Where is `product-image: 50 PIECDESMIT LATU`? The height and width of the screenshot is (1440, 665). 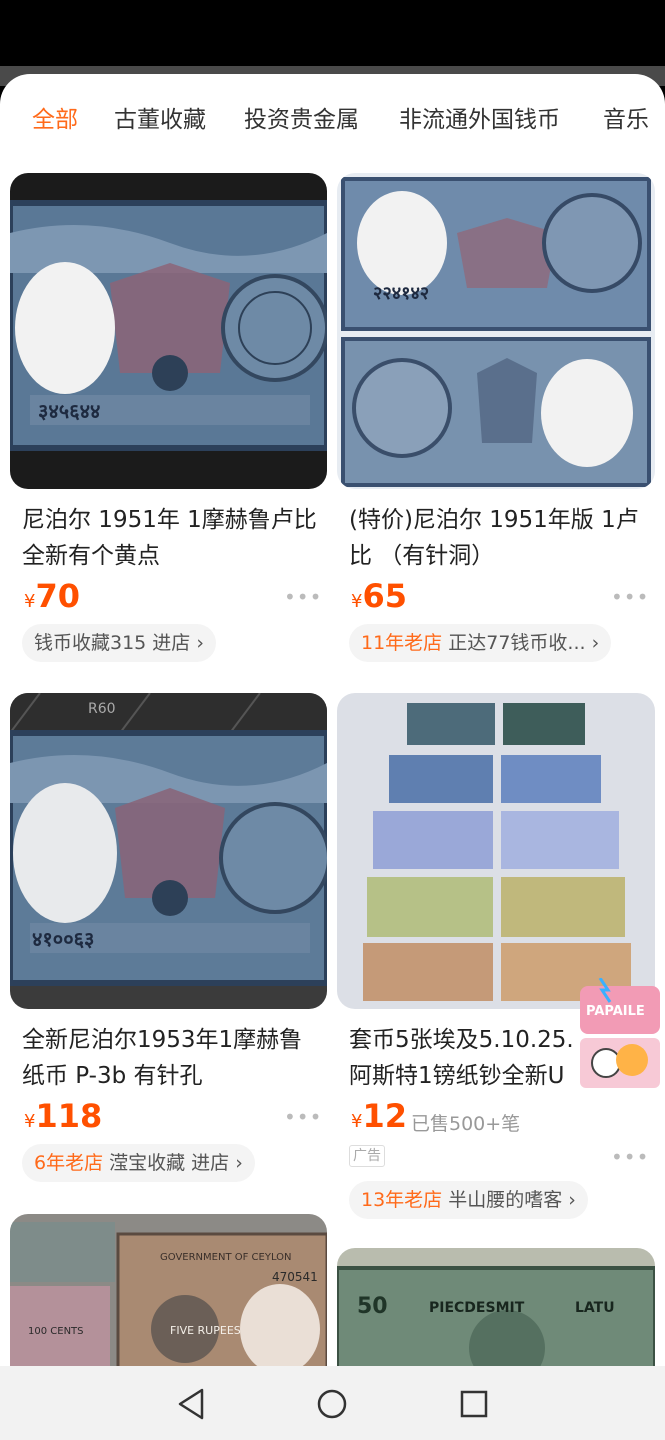 product-image: 50 PIECDESMIT LATU is located at coordinates (496, 1311).